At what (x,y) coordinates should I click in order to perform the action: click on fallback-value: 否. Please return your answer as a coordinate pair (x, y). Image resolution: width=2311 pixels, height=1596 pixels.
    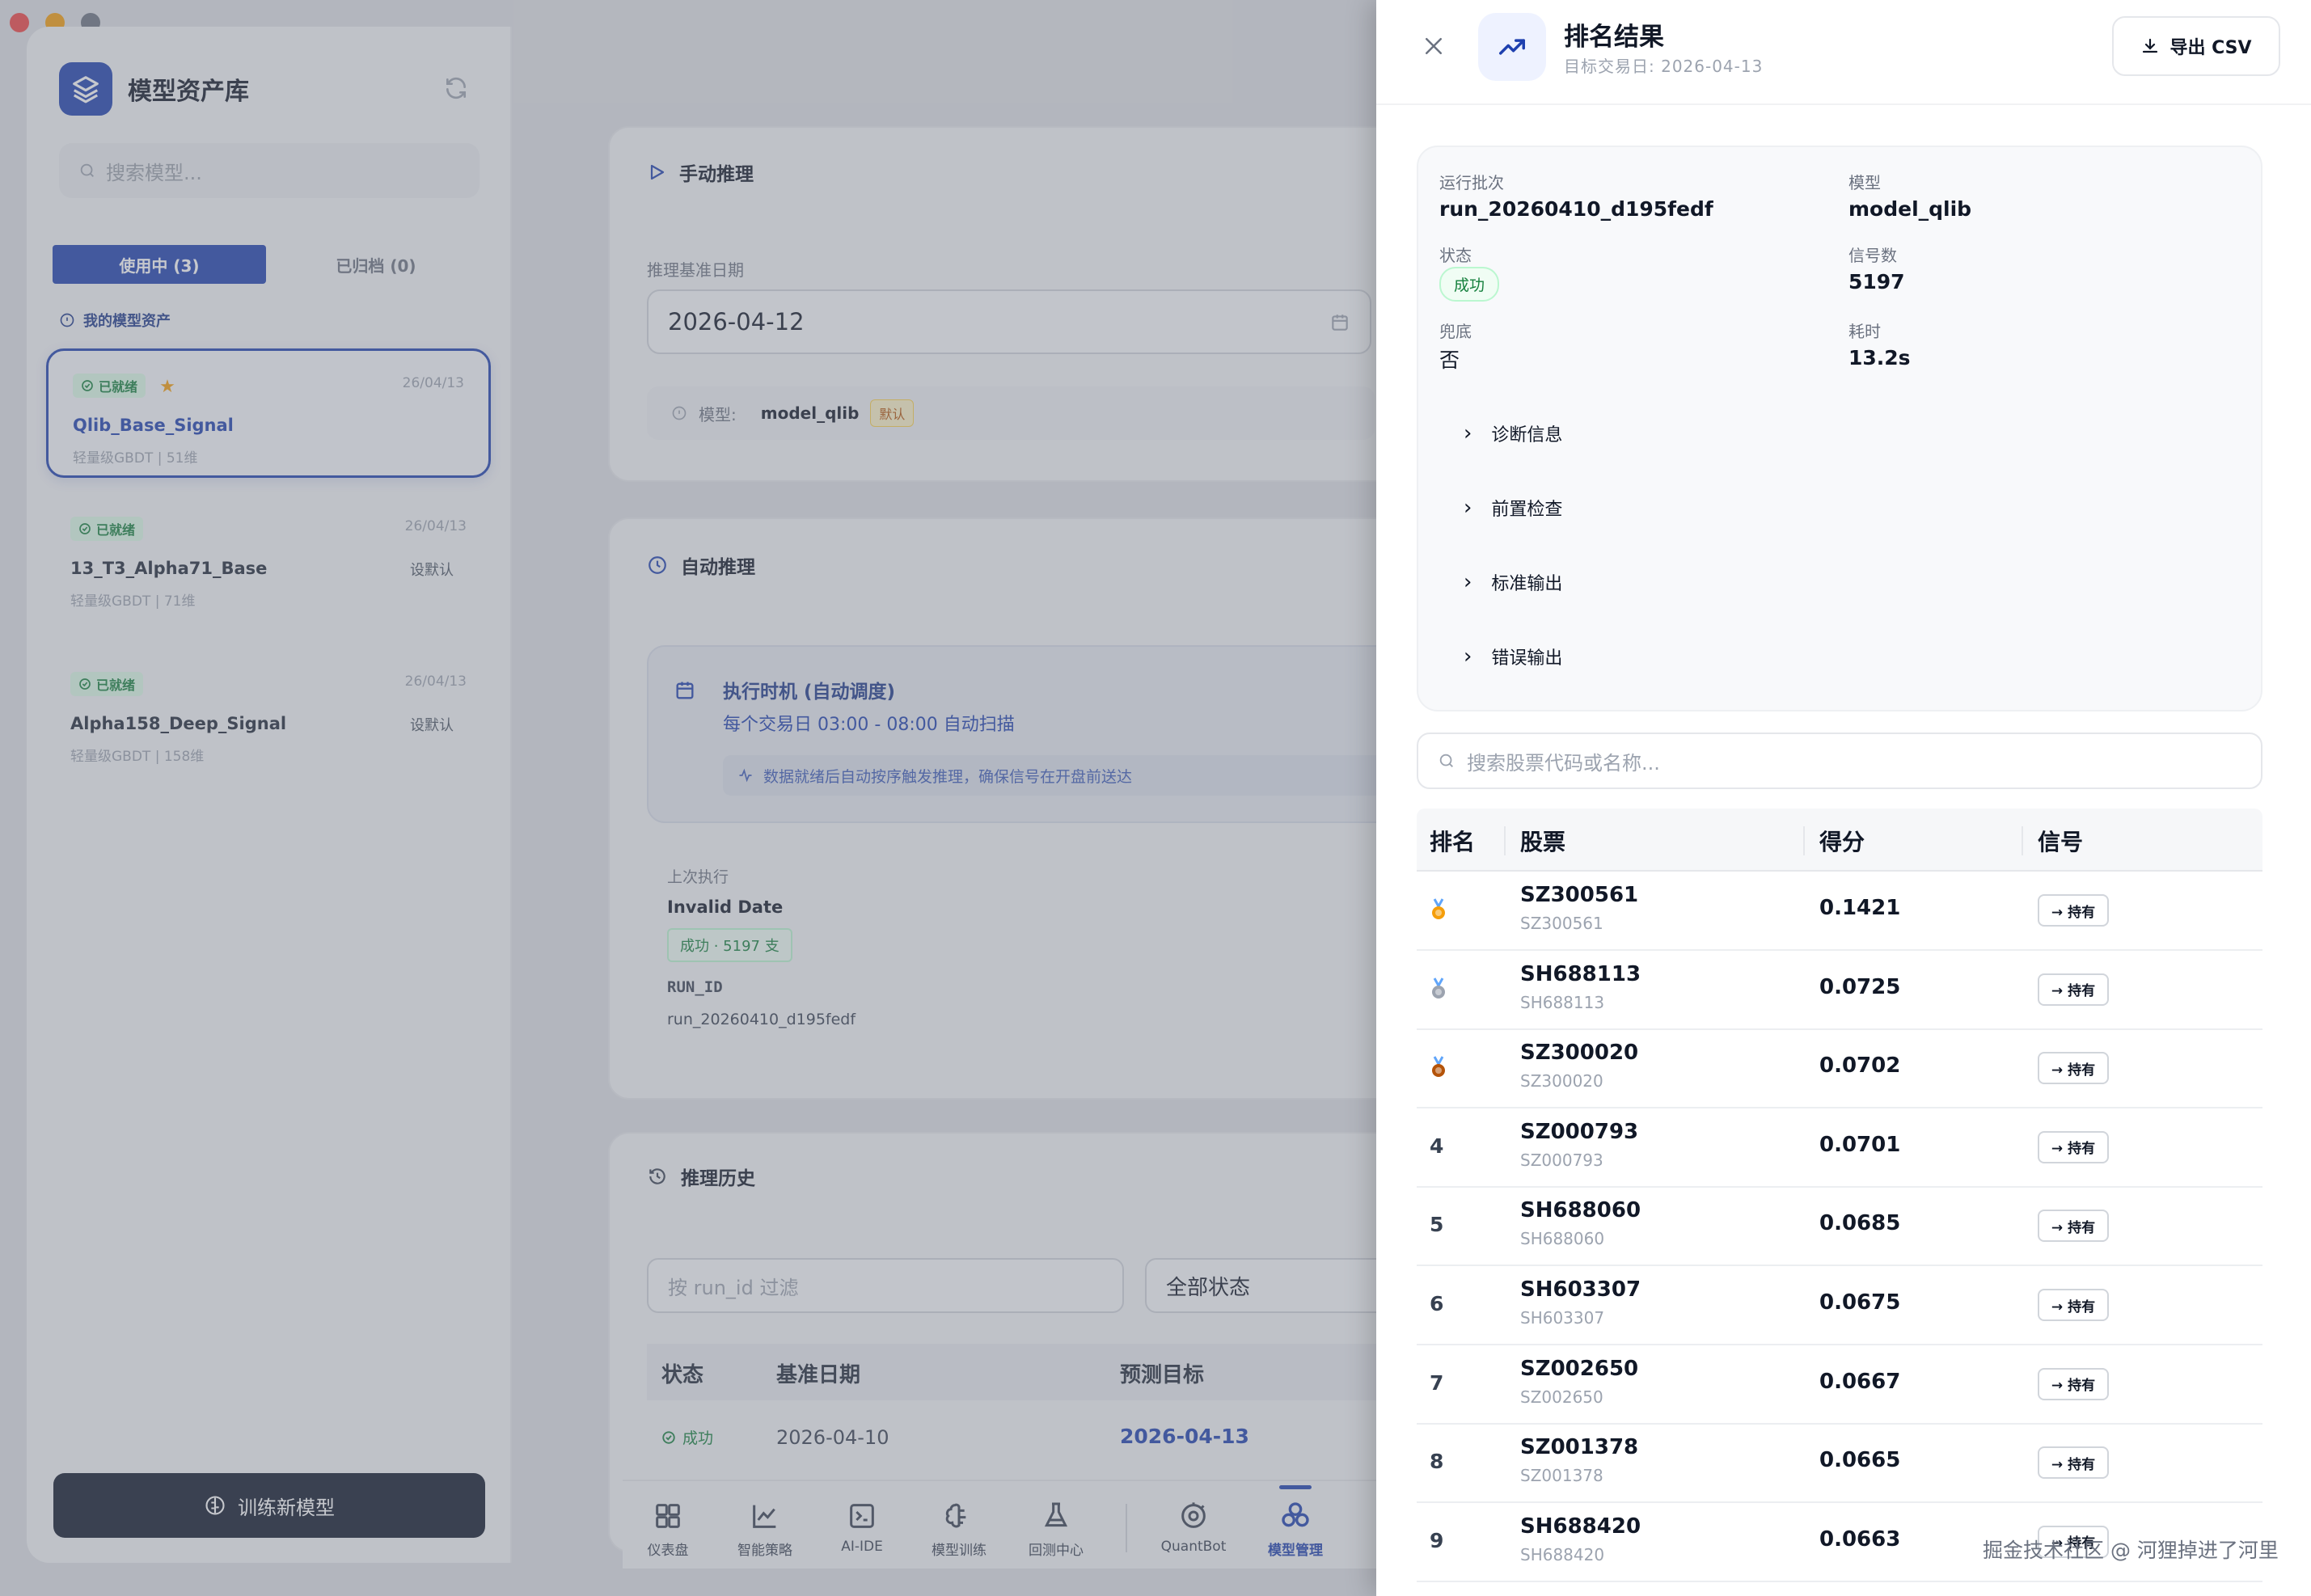
    Looking at the image, I should click on (1449, 360).